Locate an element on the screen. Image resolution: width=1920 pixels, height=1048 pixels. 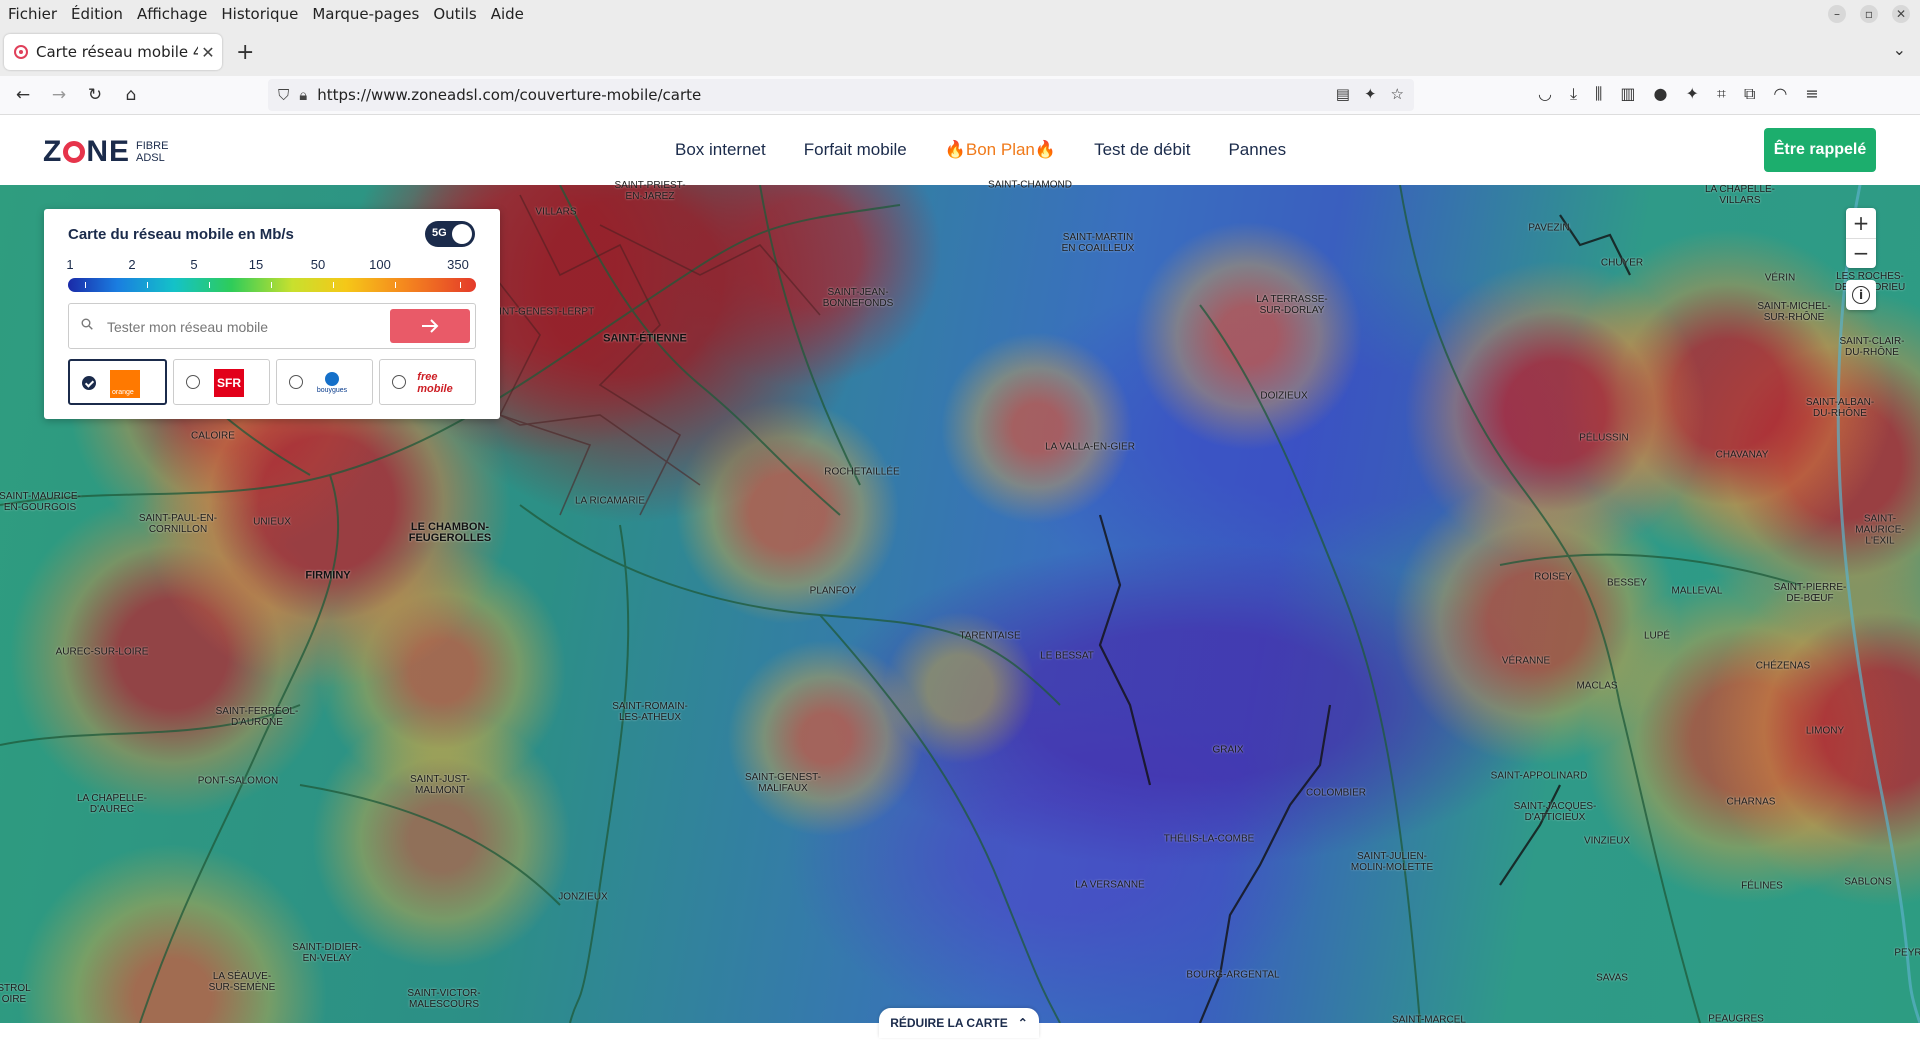
place-label: SAINT-ALBAN- DU-RHÔNE is located at coordinates (1840, 408).